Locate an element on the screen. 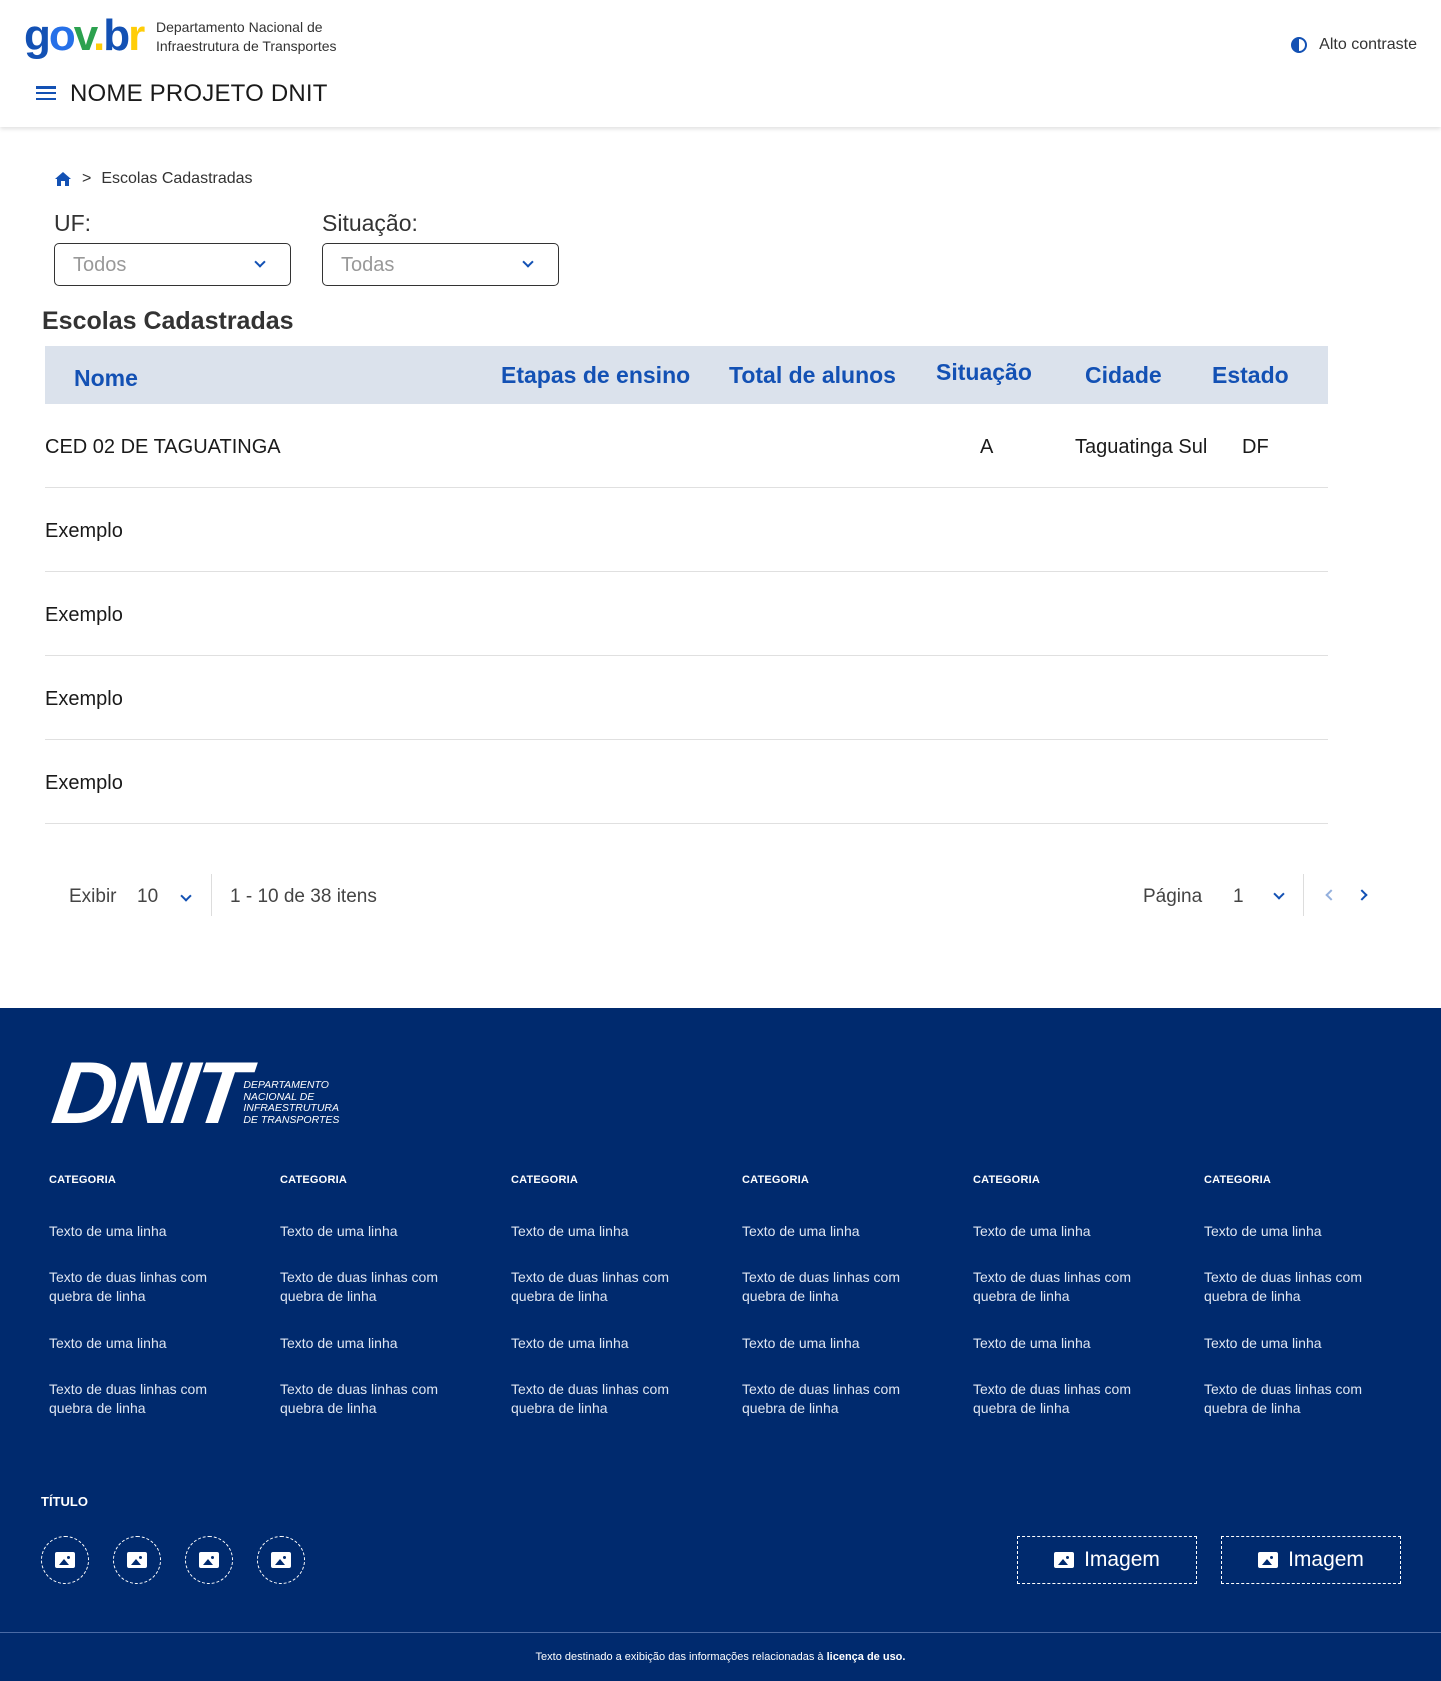 The height and width of the screenshot is (1681, 1441). section-title: Escolas Cadastradas is located at coordinates (168, 321).